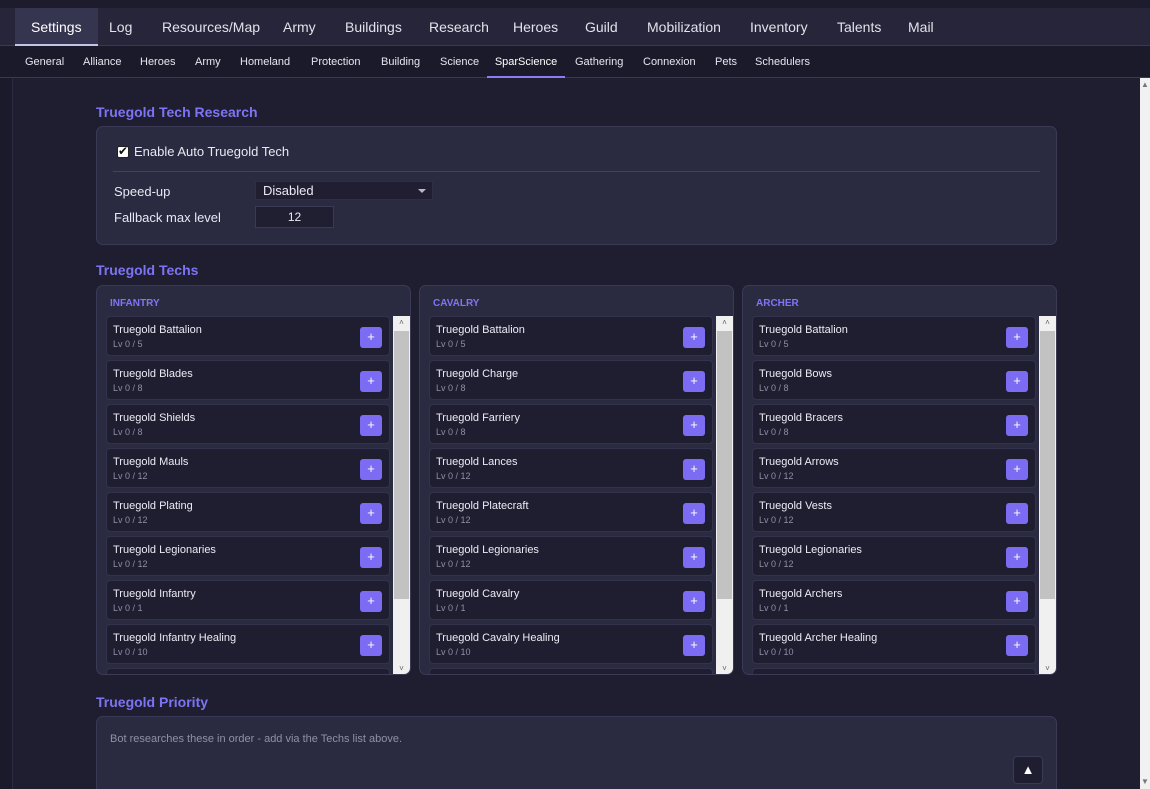 This screenshot has width=1150, height=789. What do you see at coordinates (151, 462) in the screenshot?
I see `tech-name: Truegold Mauls` at bounding box center [151, 462].